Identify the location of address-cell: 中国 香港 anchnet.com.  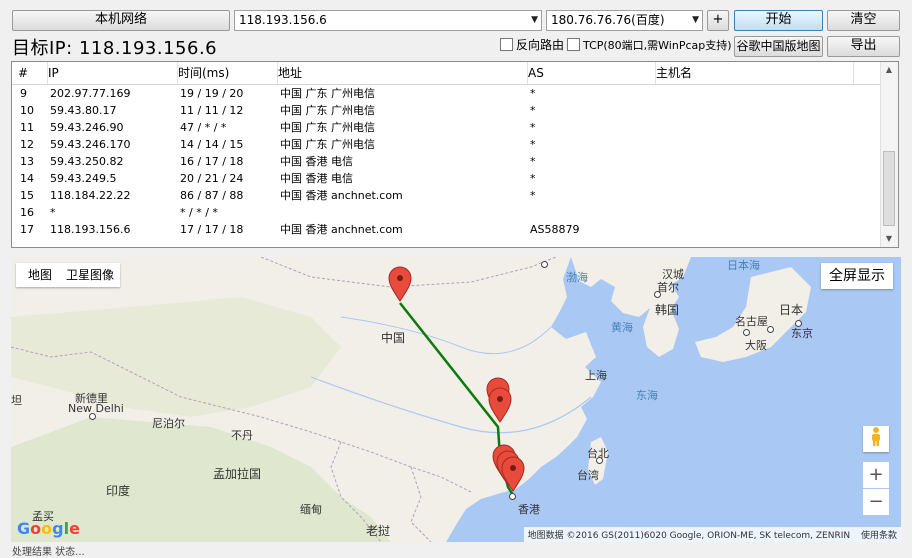
(341, 229).